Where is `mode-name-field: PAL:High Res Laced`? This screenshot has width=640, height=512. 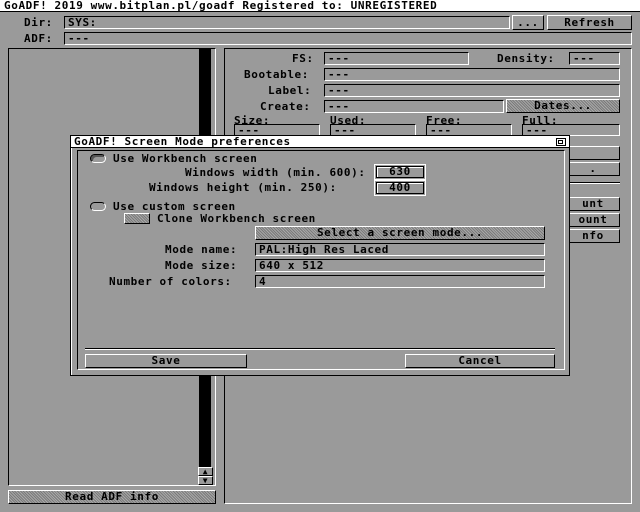
mode-name-field: PAL:High Res Laced is located at coordinates (400, 249).